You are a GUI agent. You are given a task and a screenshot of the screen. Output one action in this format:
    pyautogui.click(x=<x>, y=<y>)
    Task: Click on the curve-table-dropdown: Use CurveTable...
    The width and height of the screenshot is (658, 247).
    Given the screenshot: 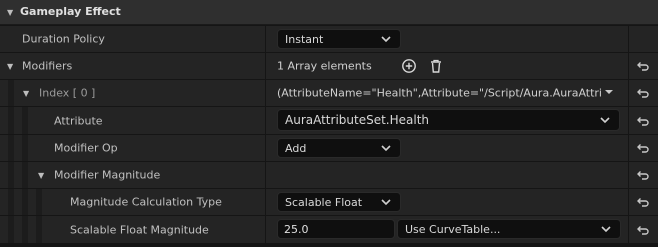 What is the action you would take?
    pyautogui.click(x=509, y=229)
    